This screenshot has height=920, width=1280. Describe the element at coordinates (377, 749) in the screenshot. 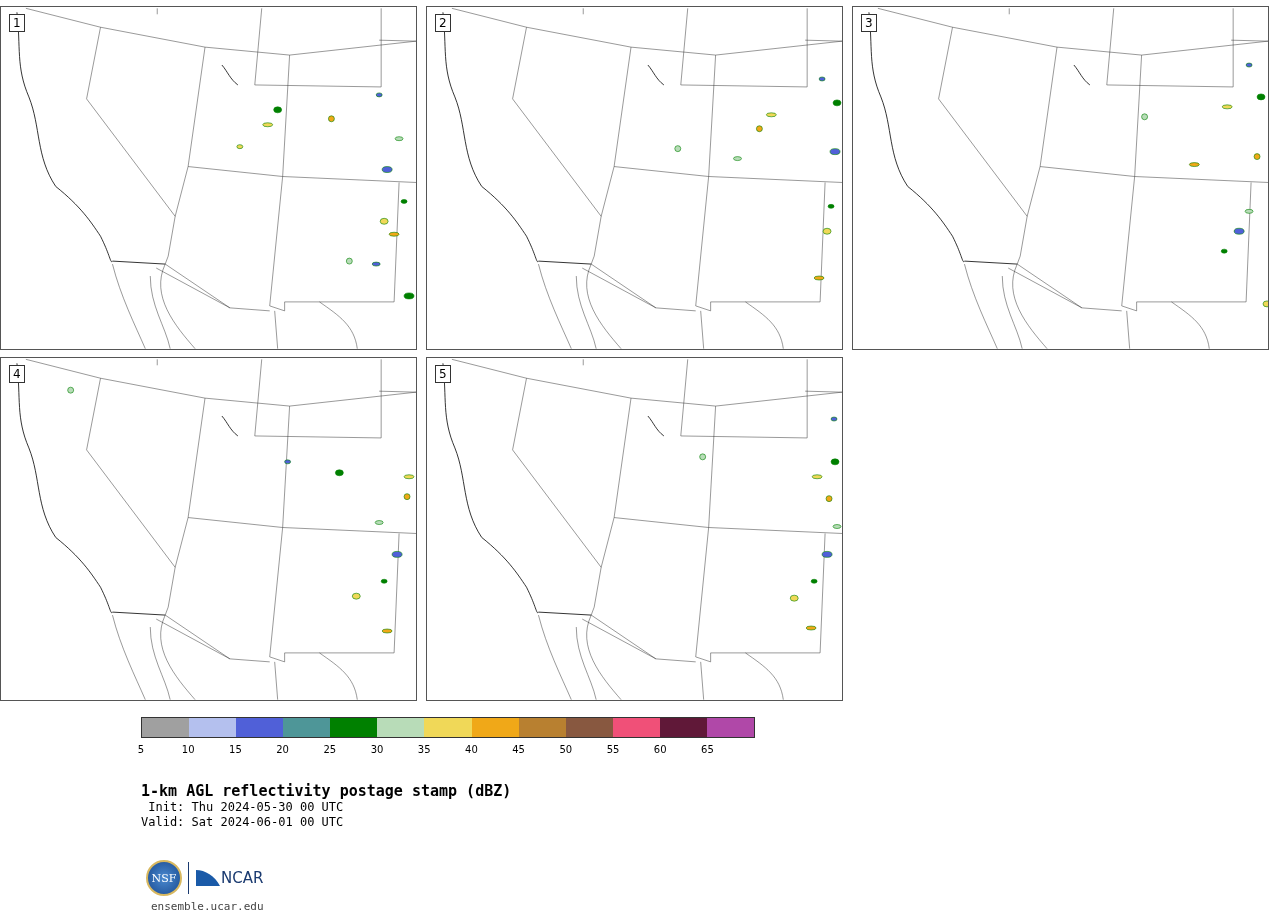

I see `tick-label: 30` at that location.